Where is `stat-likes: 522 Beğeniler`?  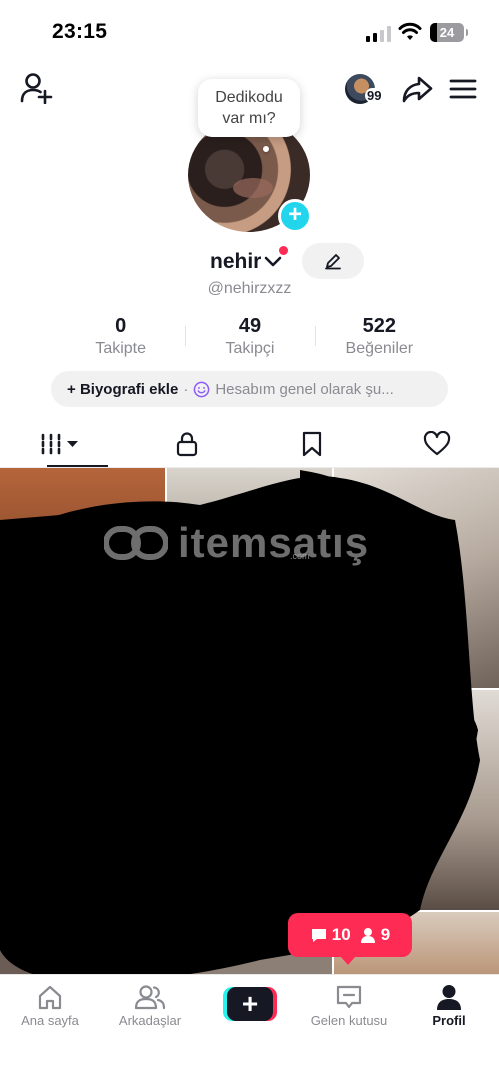
stat-likes: 522 Beğeniler is located at coordinates (379, 339).